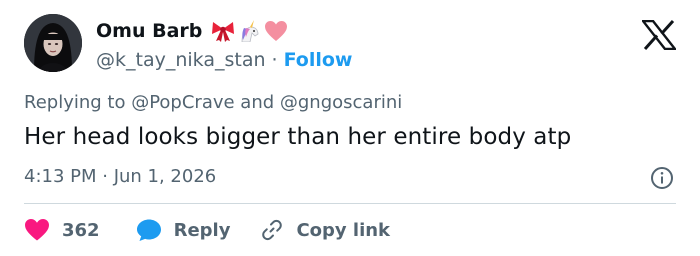 This screenshot has width=700, height=256. Describe the element at coordinates (149, 230) in the screenshot. I see `reply-icon` at that location.